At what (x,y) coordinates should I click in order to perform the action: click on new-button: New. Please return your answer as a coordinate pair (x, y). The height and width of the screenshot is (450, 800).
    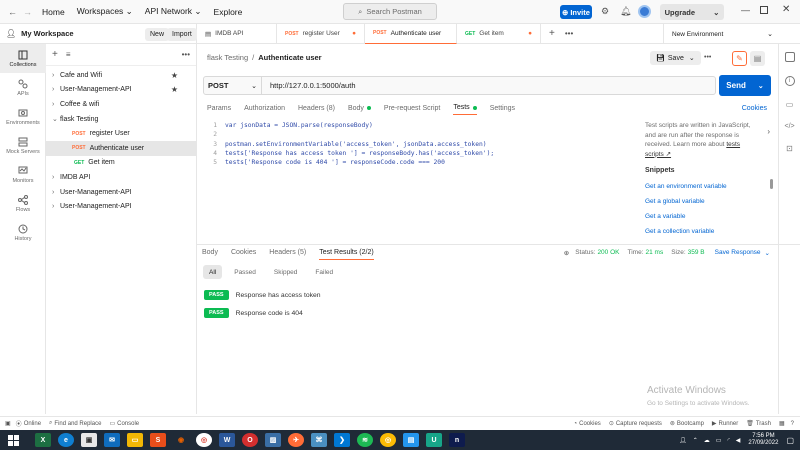
    Looking at the image, I should click on (157, 34).